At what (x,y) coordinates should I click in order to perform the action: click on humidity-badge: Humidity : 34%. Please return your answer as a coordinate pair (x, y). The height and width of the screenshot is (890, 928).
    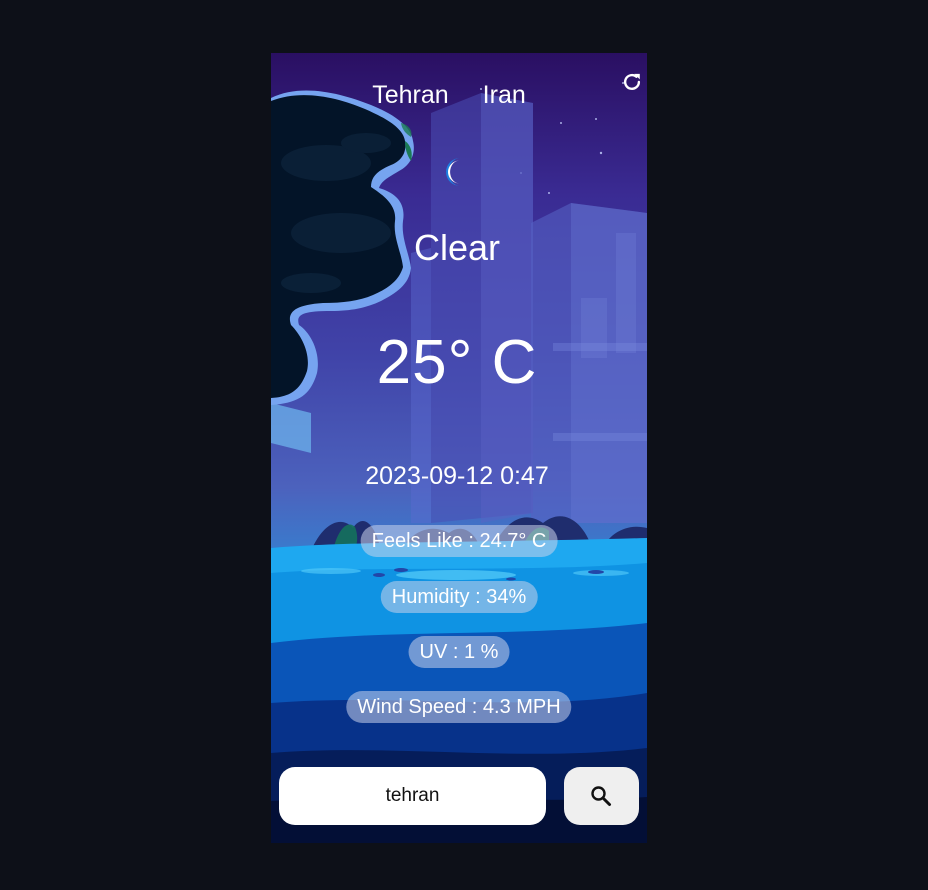
    Looking at the image, I should click on (459, 597).